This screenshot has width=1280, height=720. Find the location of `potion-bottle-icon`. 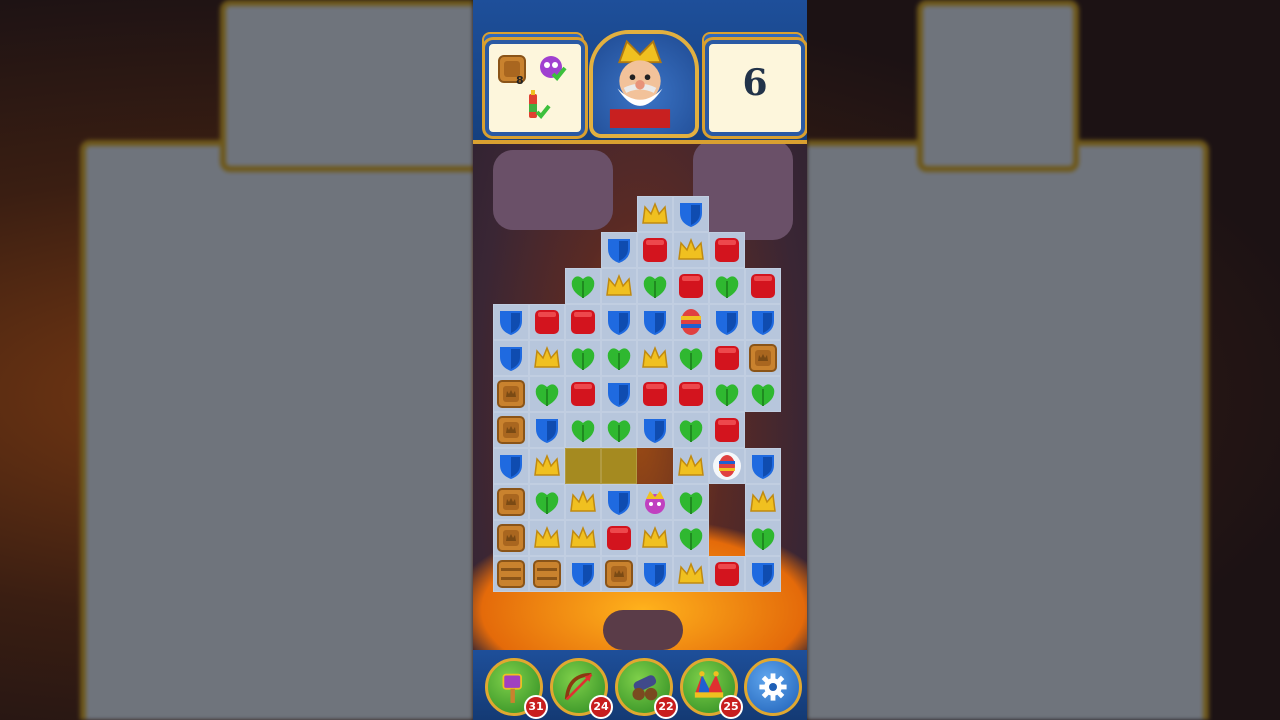

potion-bottle-icon is located at coordinates (538, 106).